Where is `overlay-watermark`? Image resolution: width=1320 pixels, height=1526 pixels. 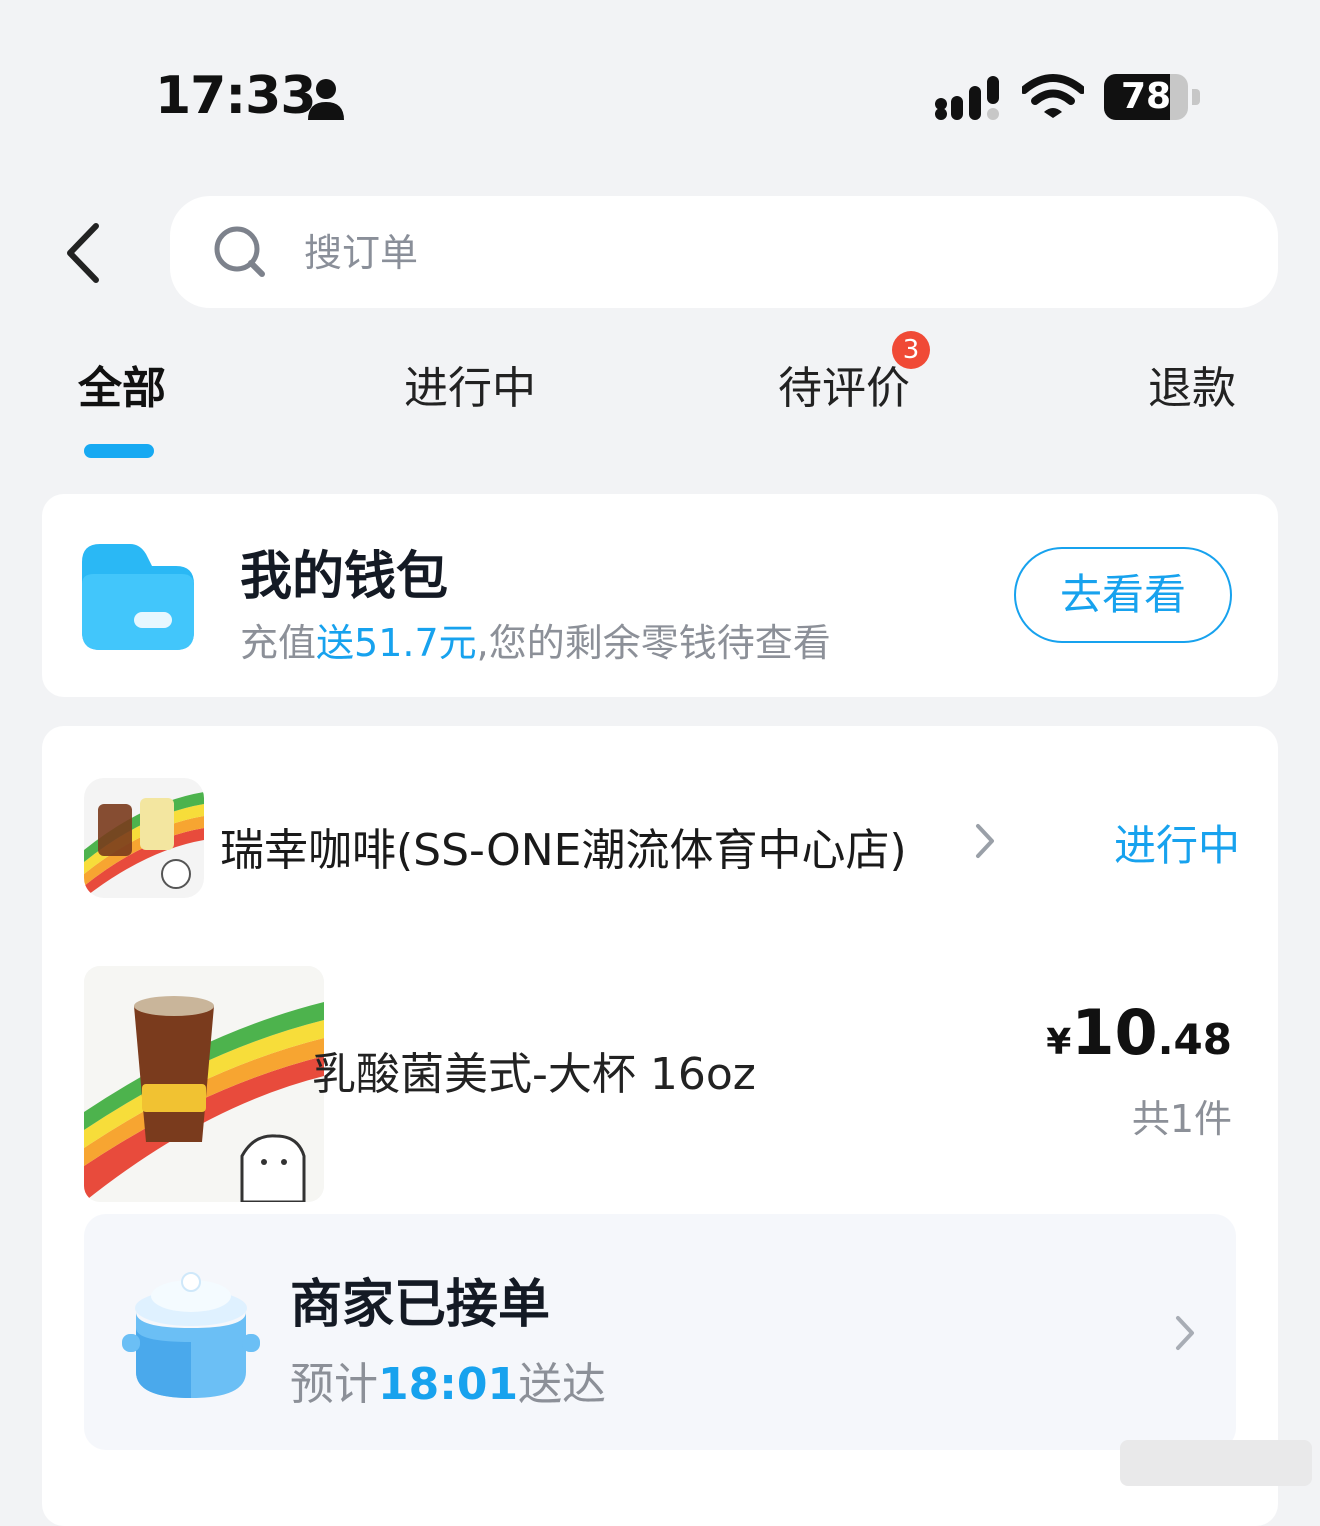 overlay-watermark is located at coordinates (1216, 1463).